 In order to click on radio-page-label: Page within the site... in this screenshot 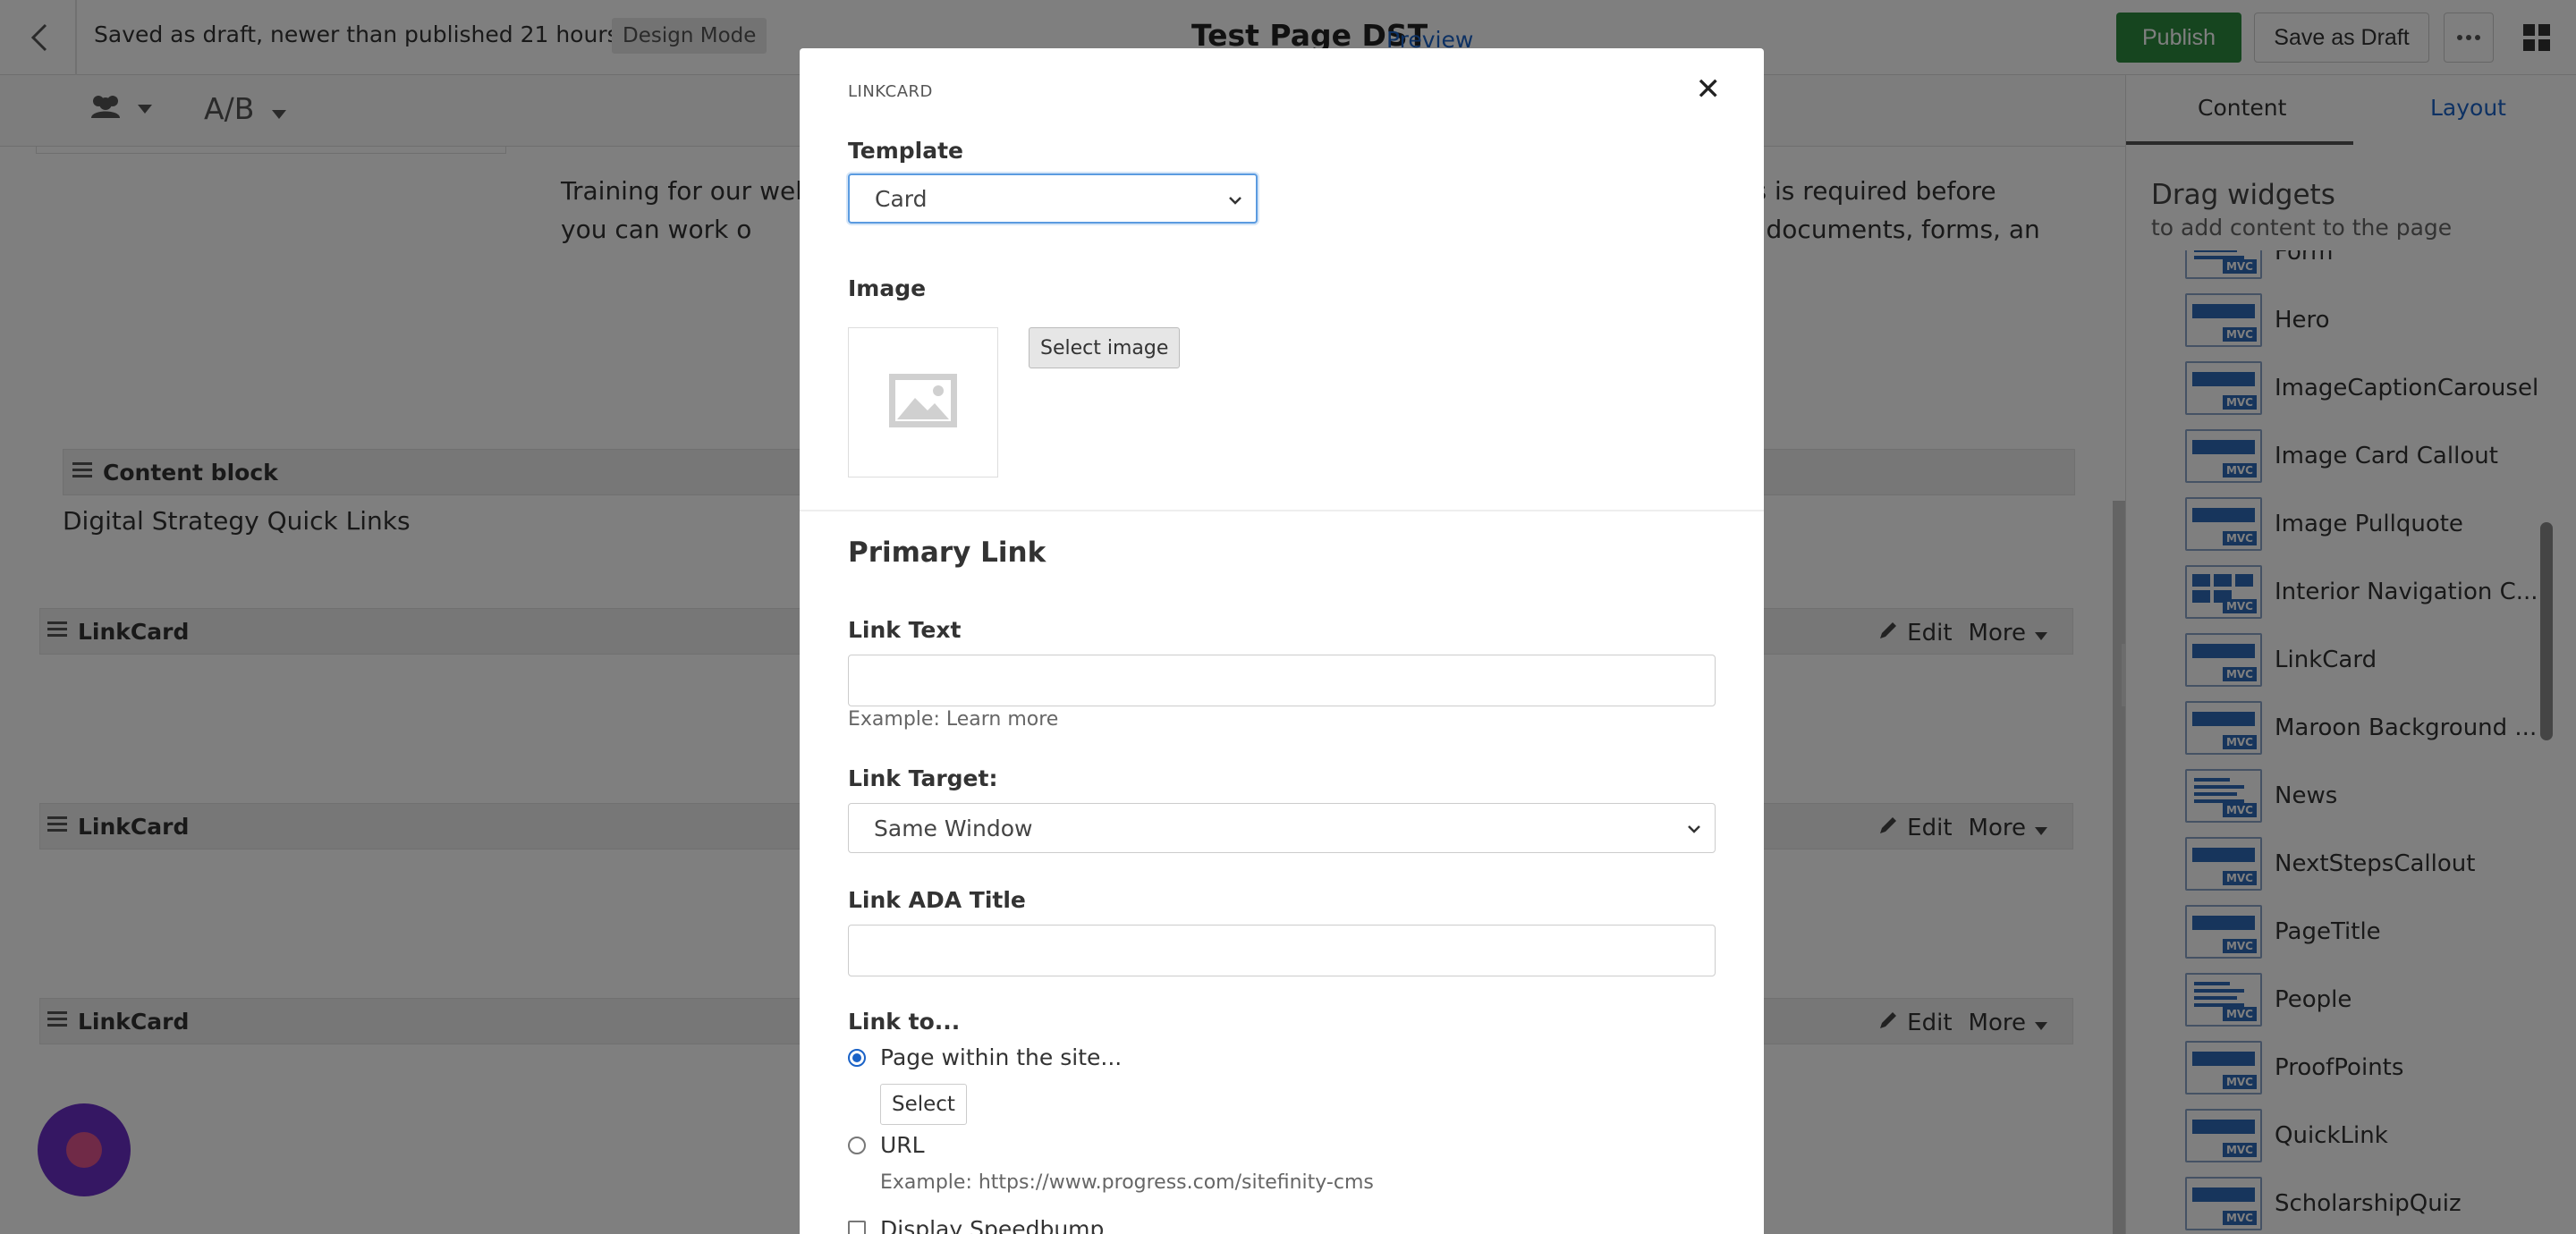, I will do `click(1001, 1057)`.